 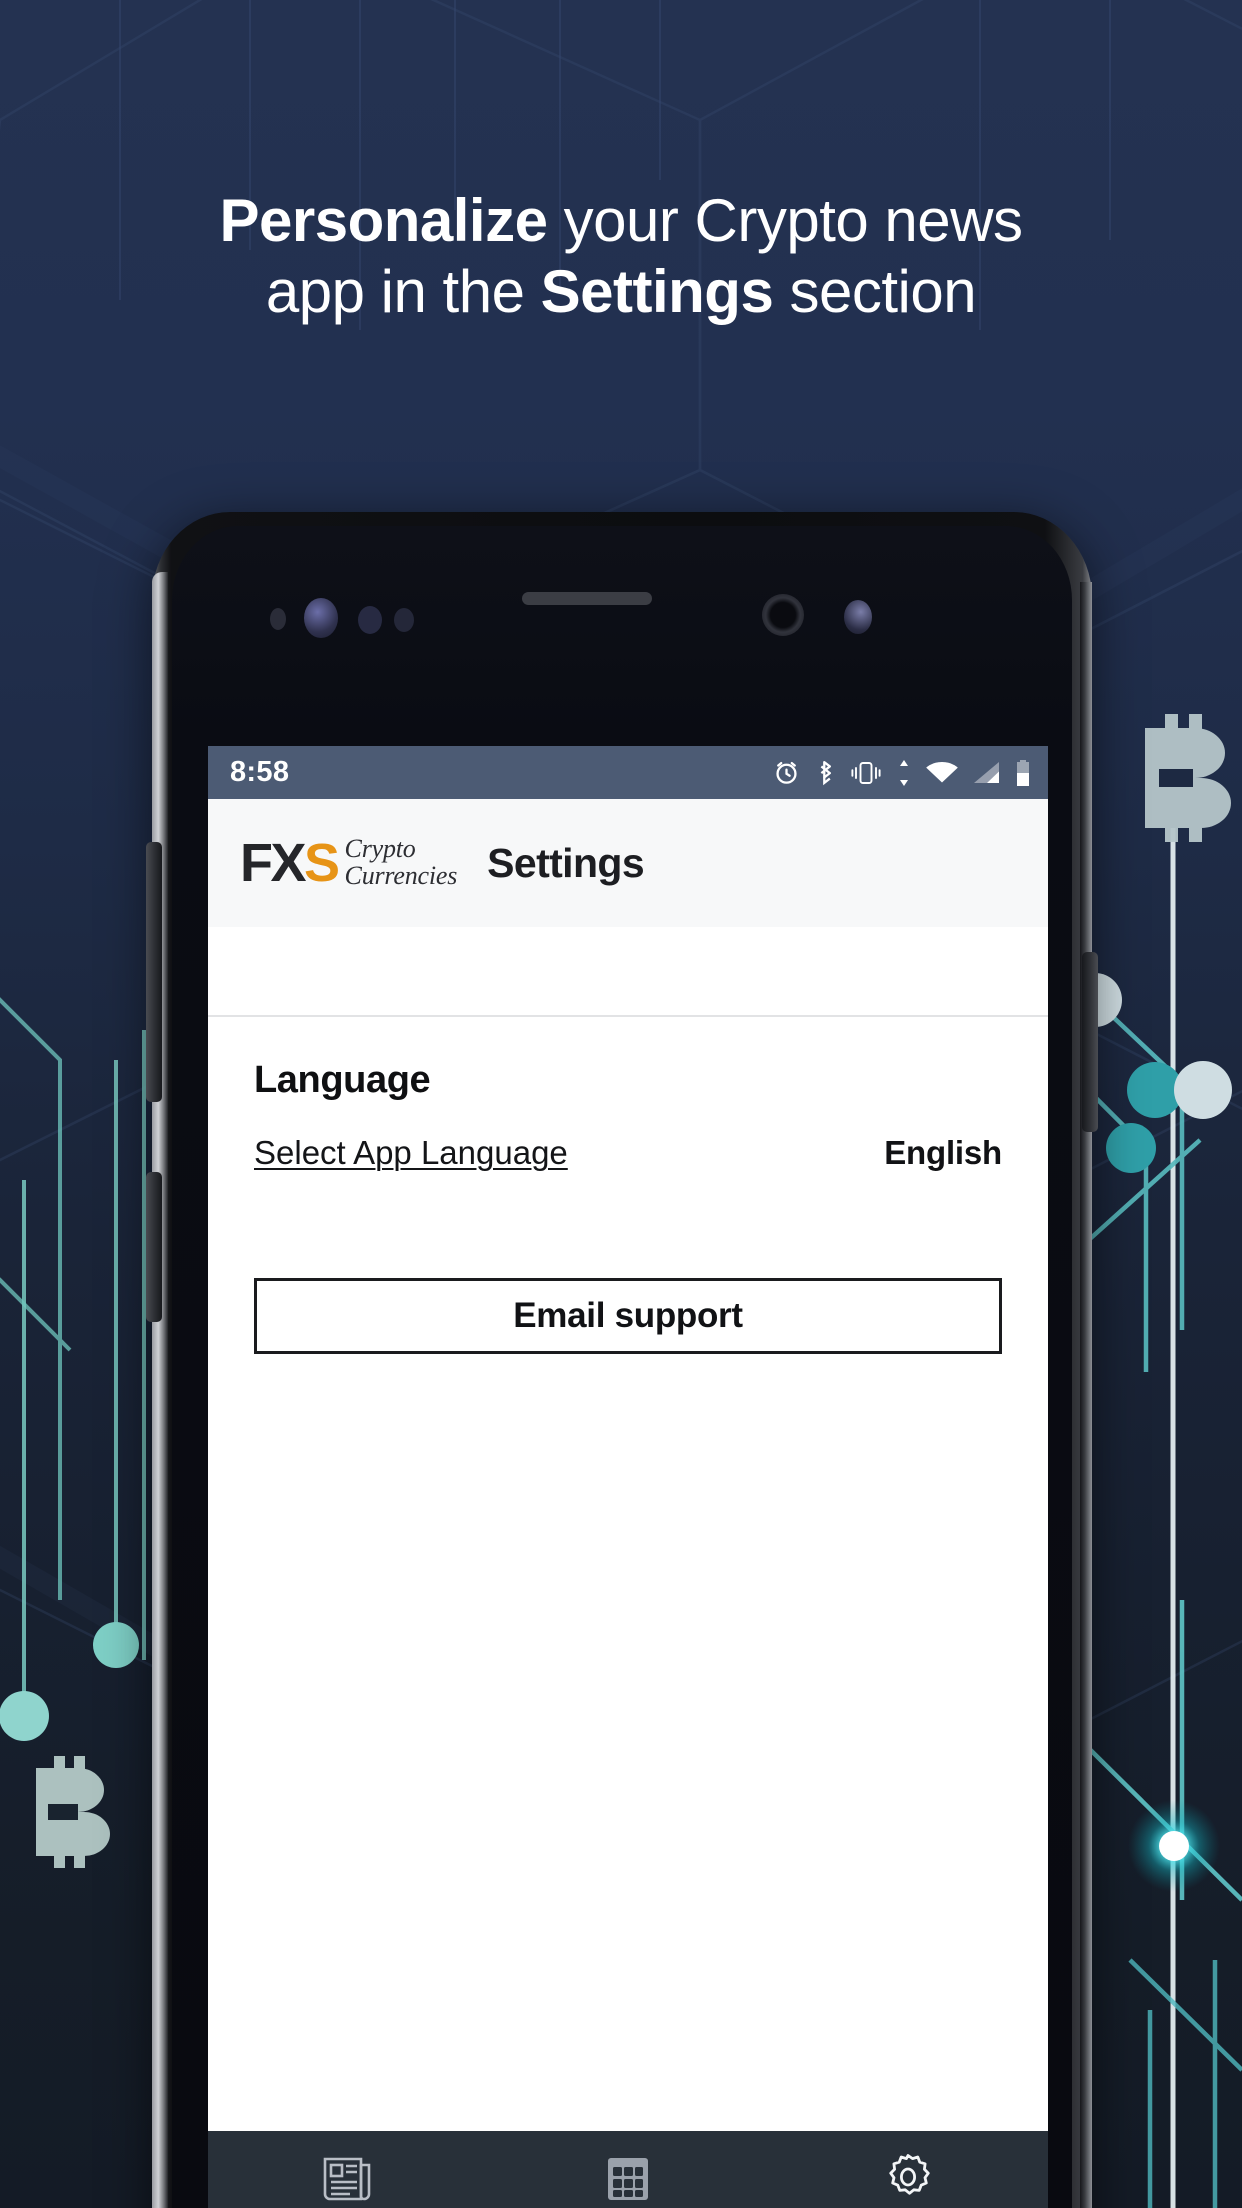 What do you see at coordinates (321, 618) in the screenshot?
I see `iris-sensor-icon` at bounding box center [321, 618].